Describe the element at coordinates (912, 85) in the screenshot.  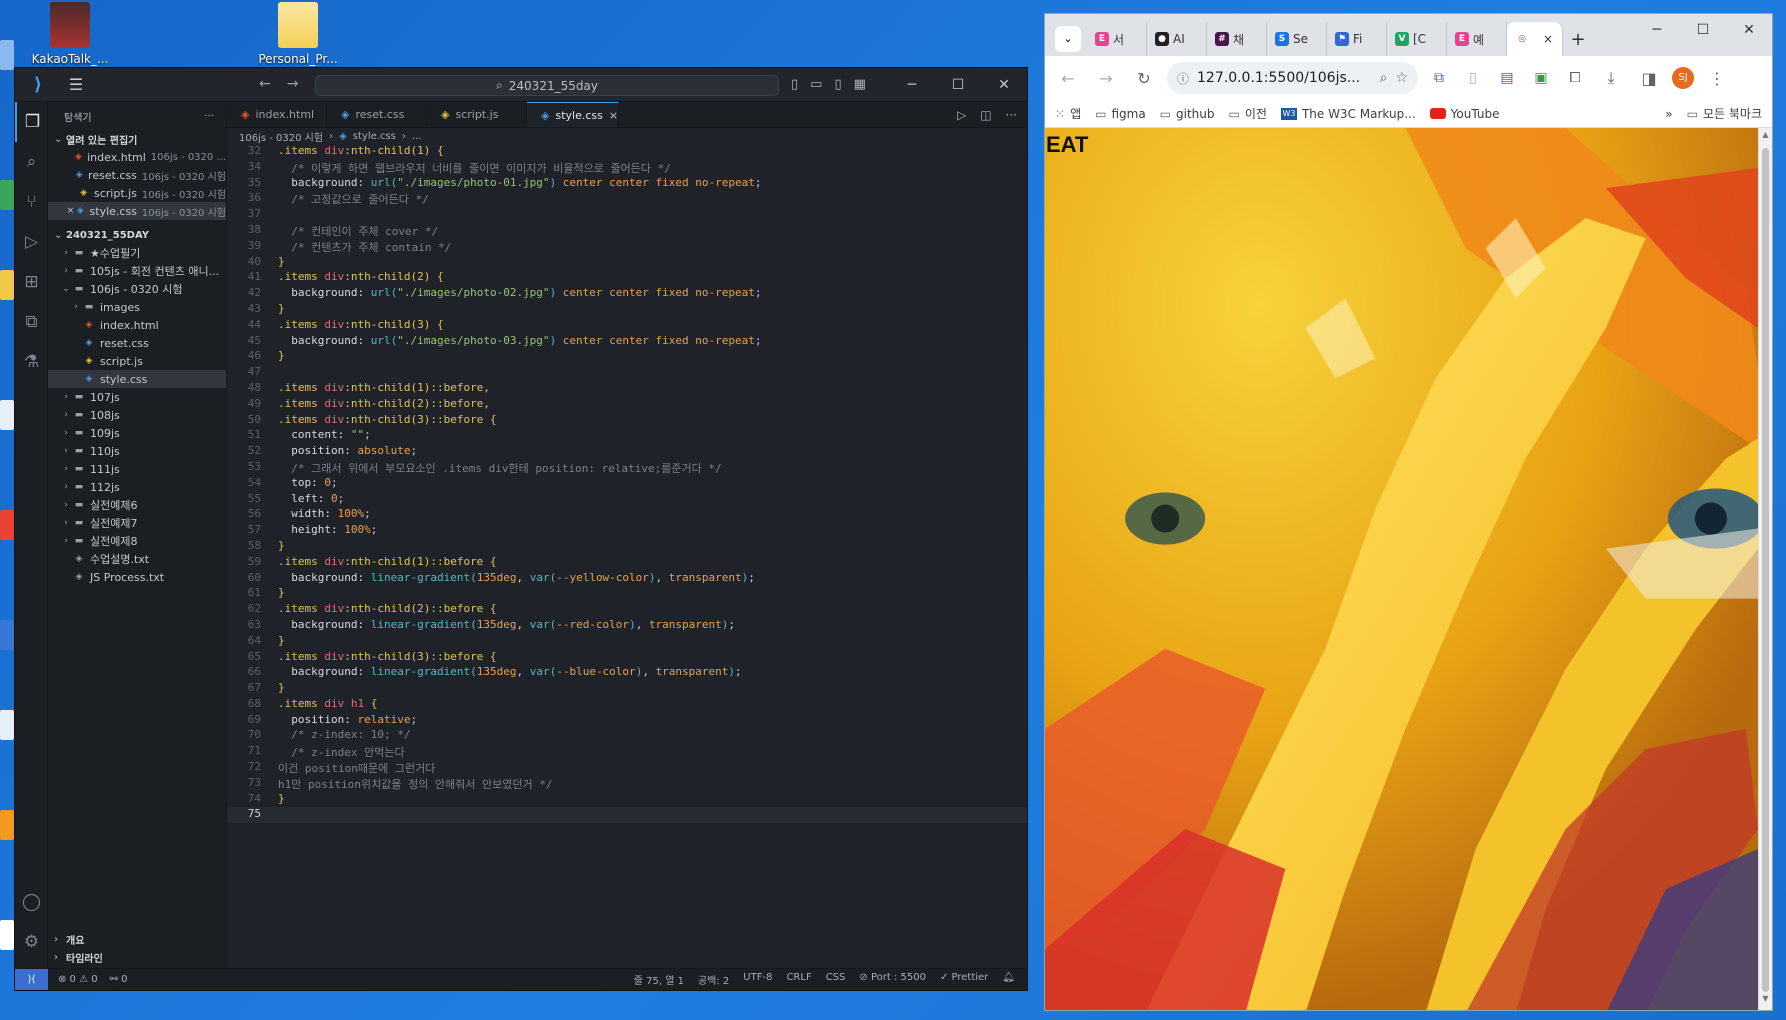
I see `minimize-icon: ─` at that location.